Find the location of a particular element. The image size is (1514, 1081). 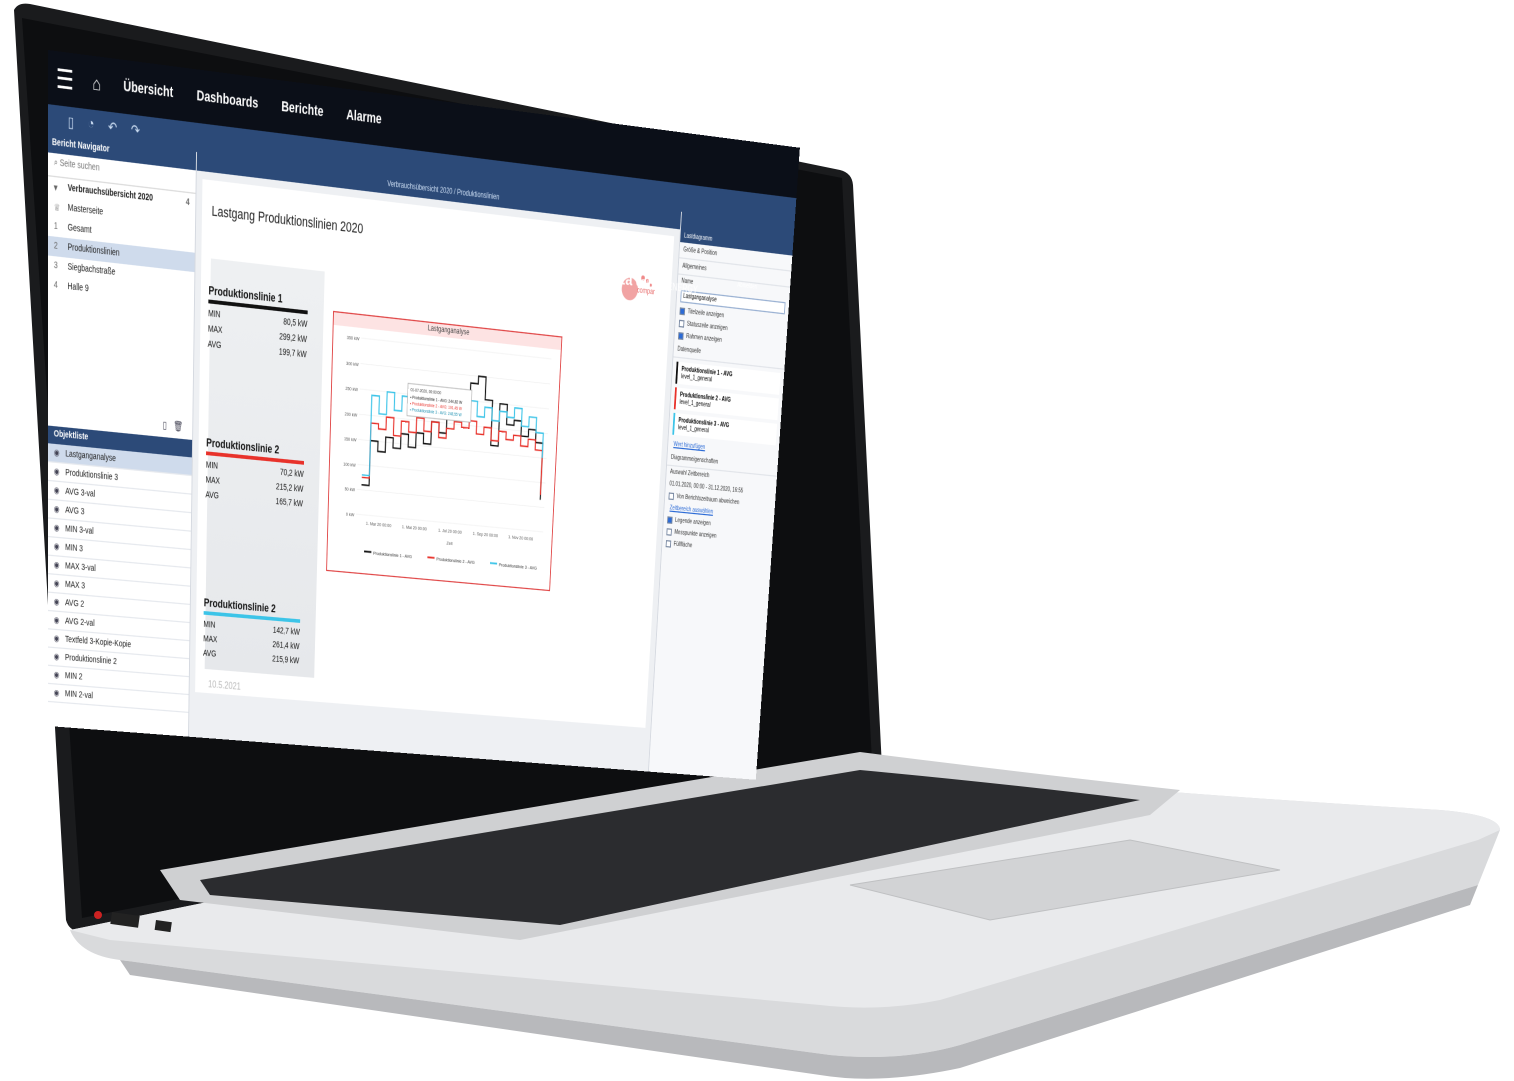

page-num: 4 is located at coordinates (55, 285).